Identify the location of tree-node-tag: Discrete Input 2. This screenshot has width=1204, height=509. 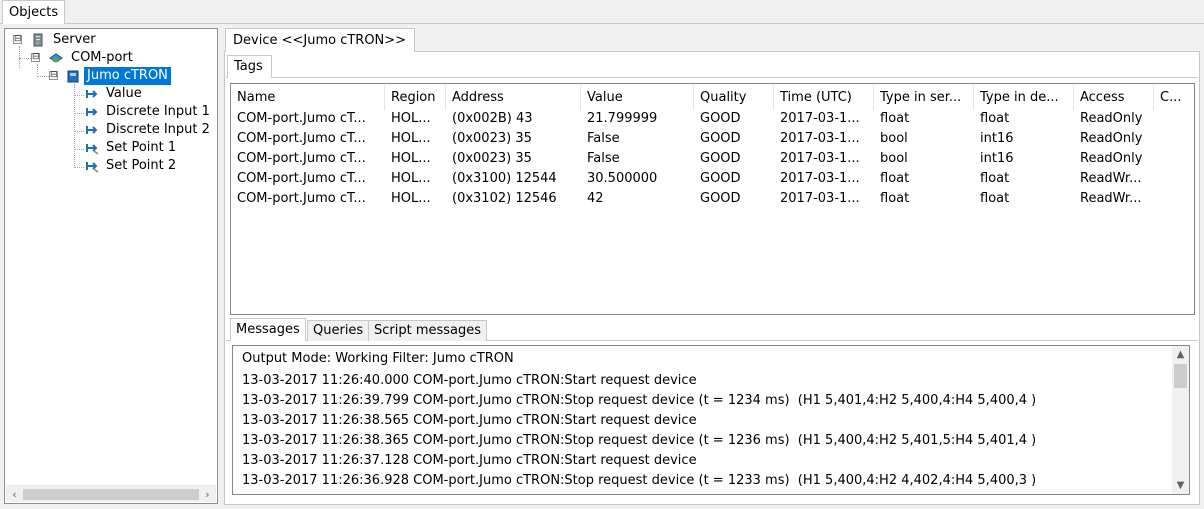
(111, 130).